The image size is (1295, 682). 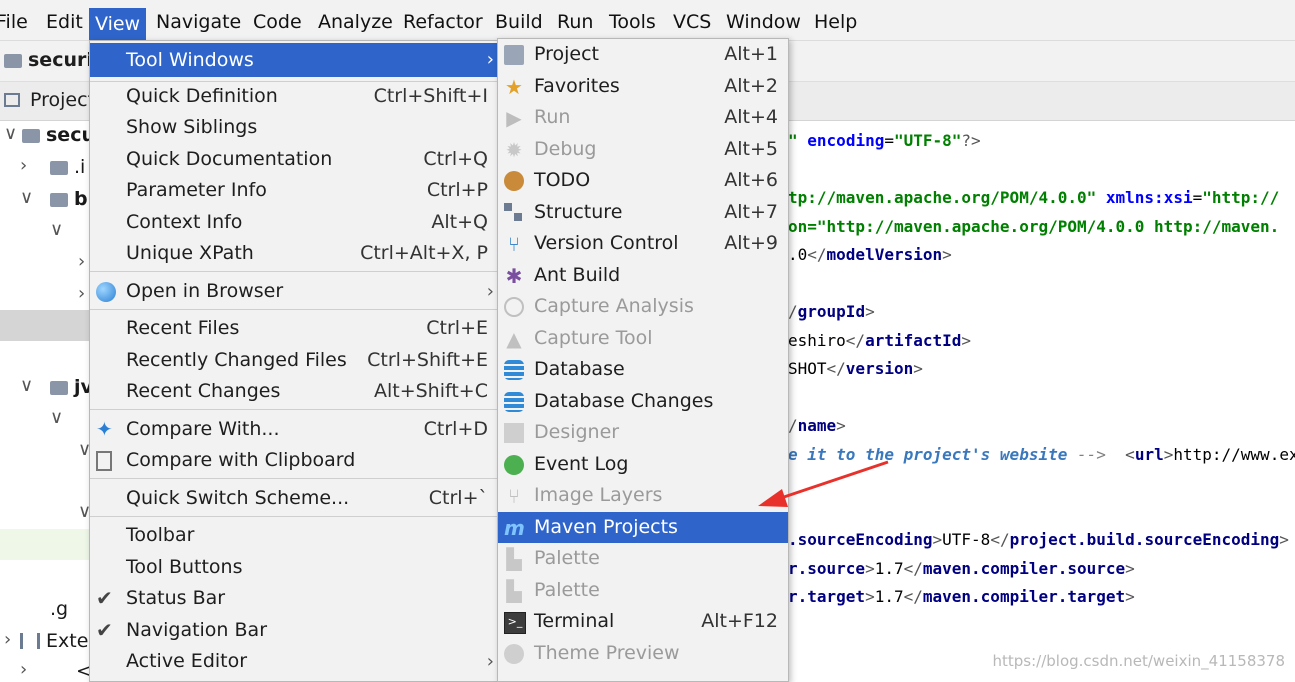 What do you see at coordinates (567, 558) in the screenshot?
I see `menu-item-label: Palette` at bounding box center [567, 558].